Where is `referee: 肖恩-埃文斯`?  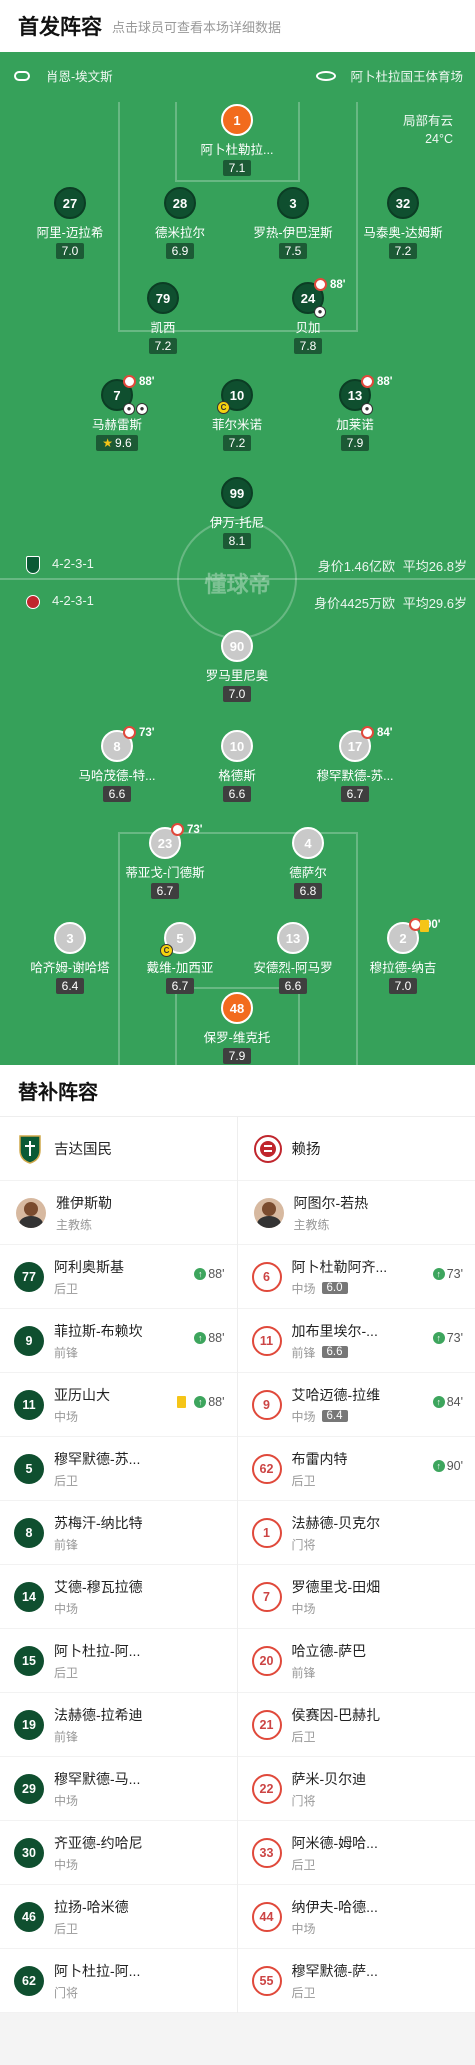
referee: 肖恩-埃文斯 is located at coordinates (63, 75).